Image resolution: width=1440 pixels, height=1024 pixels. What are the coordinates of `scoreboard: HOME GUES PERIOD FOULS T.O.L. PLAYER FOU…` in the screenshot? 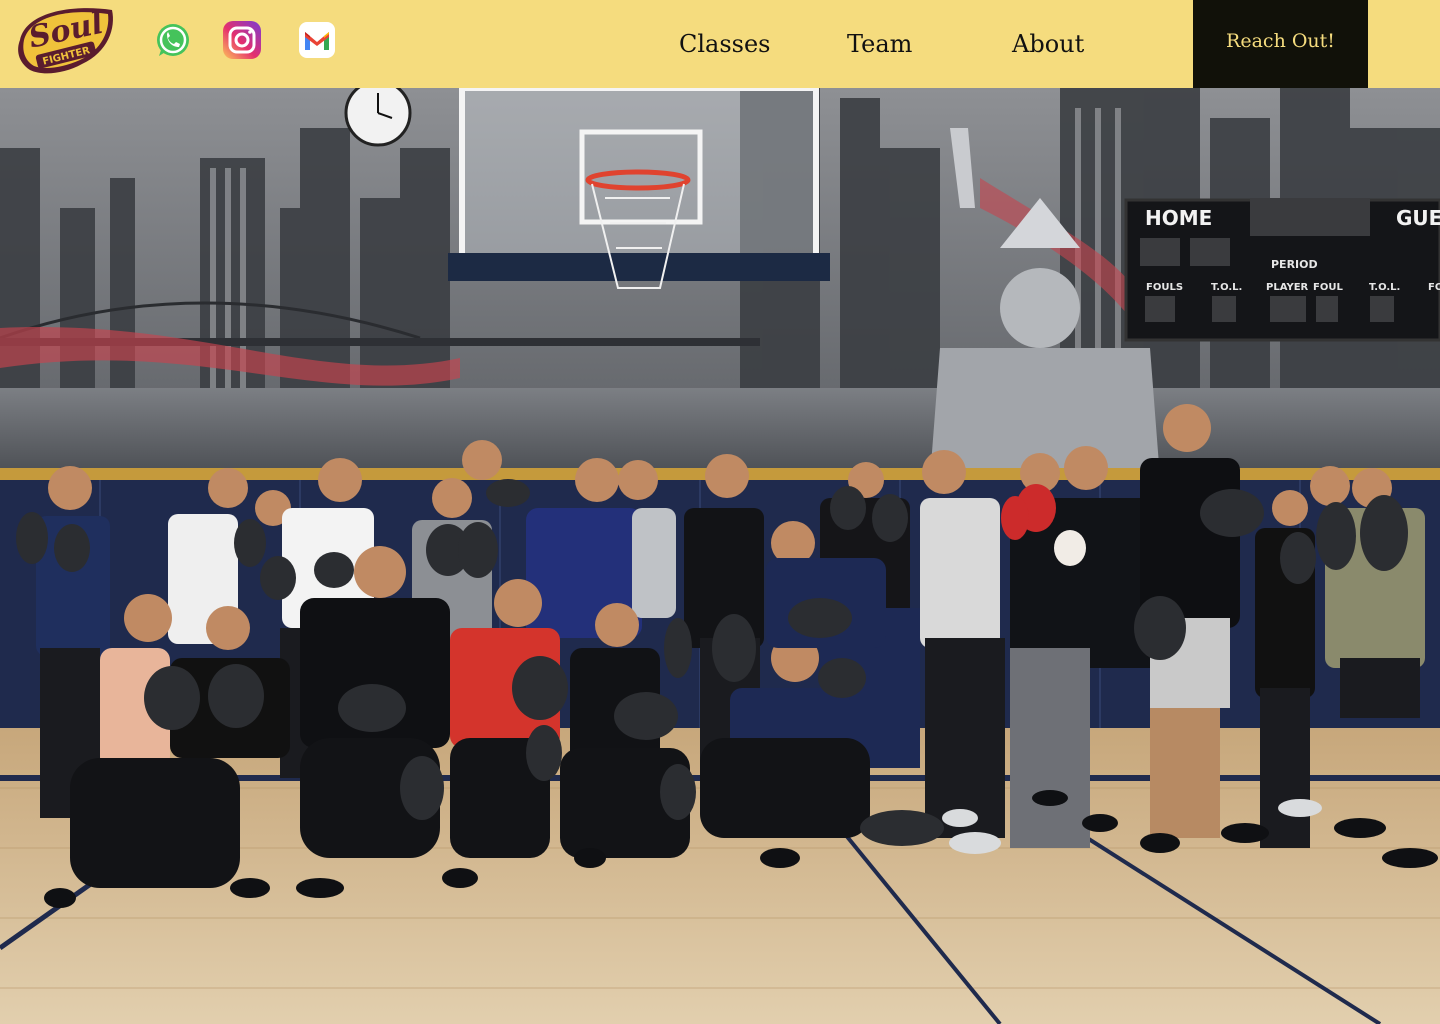 It's located at (1282, 270).